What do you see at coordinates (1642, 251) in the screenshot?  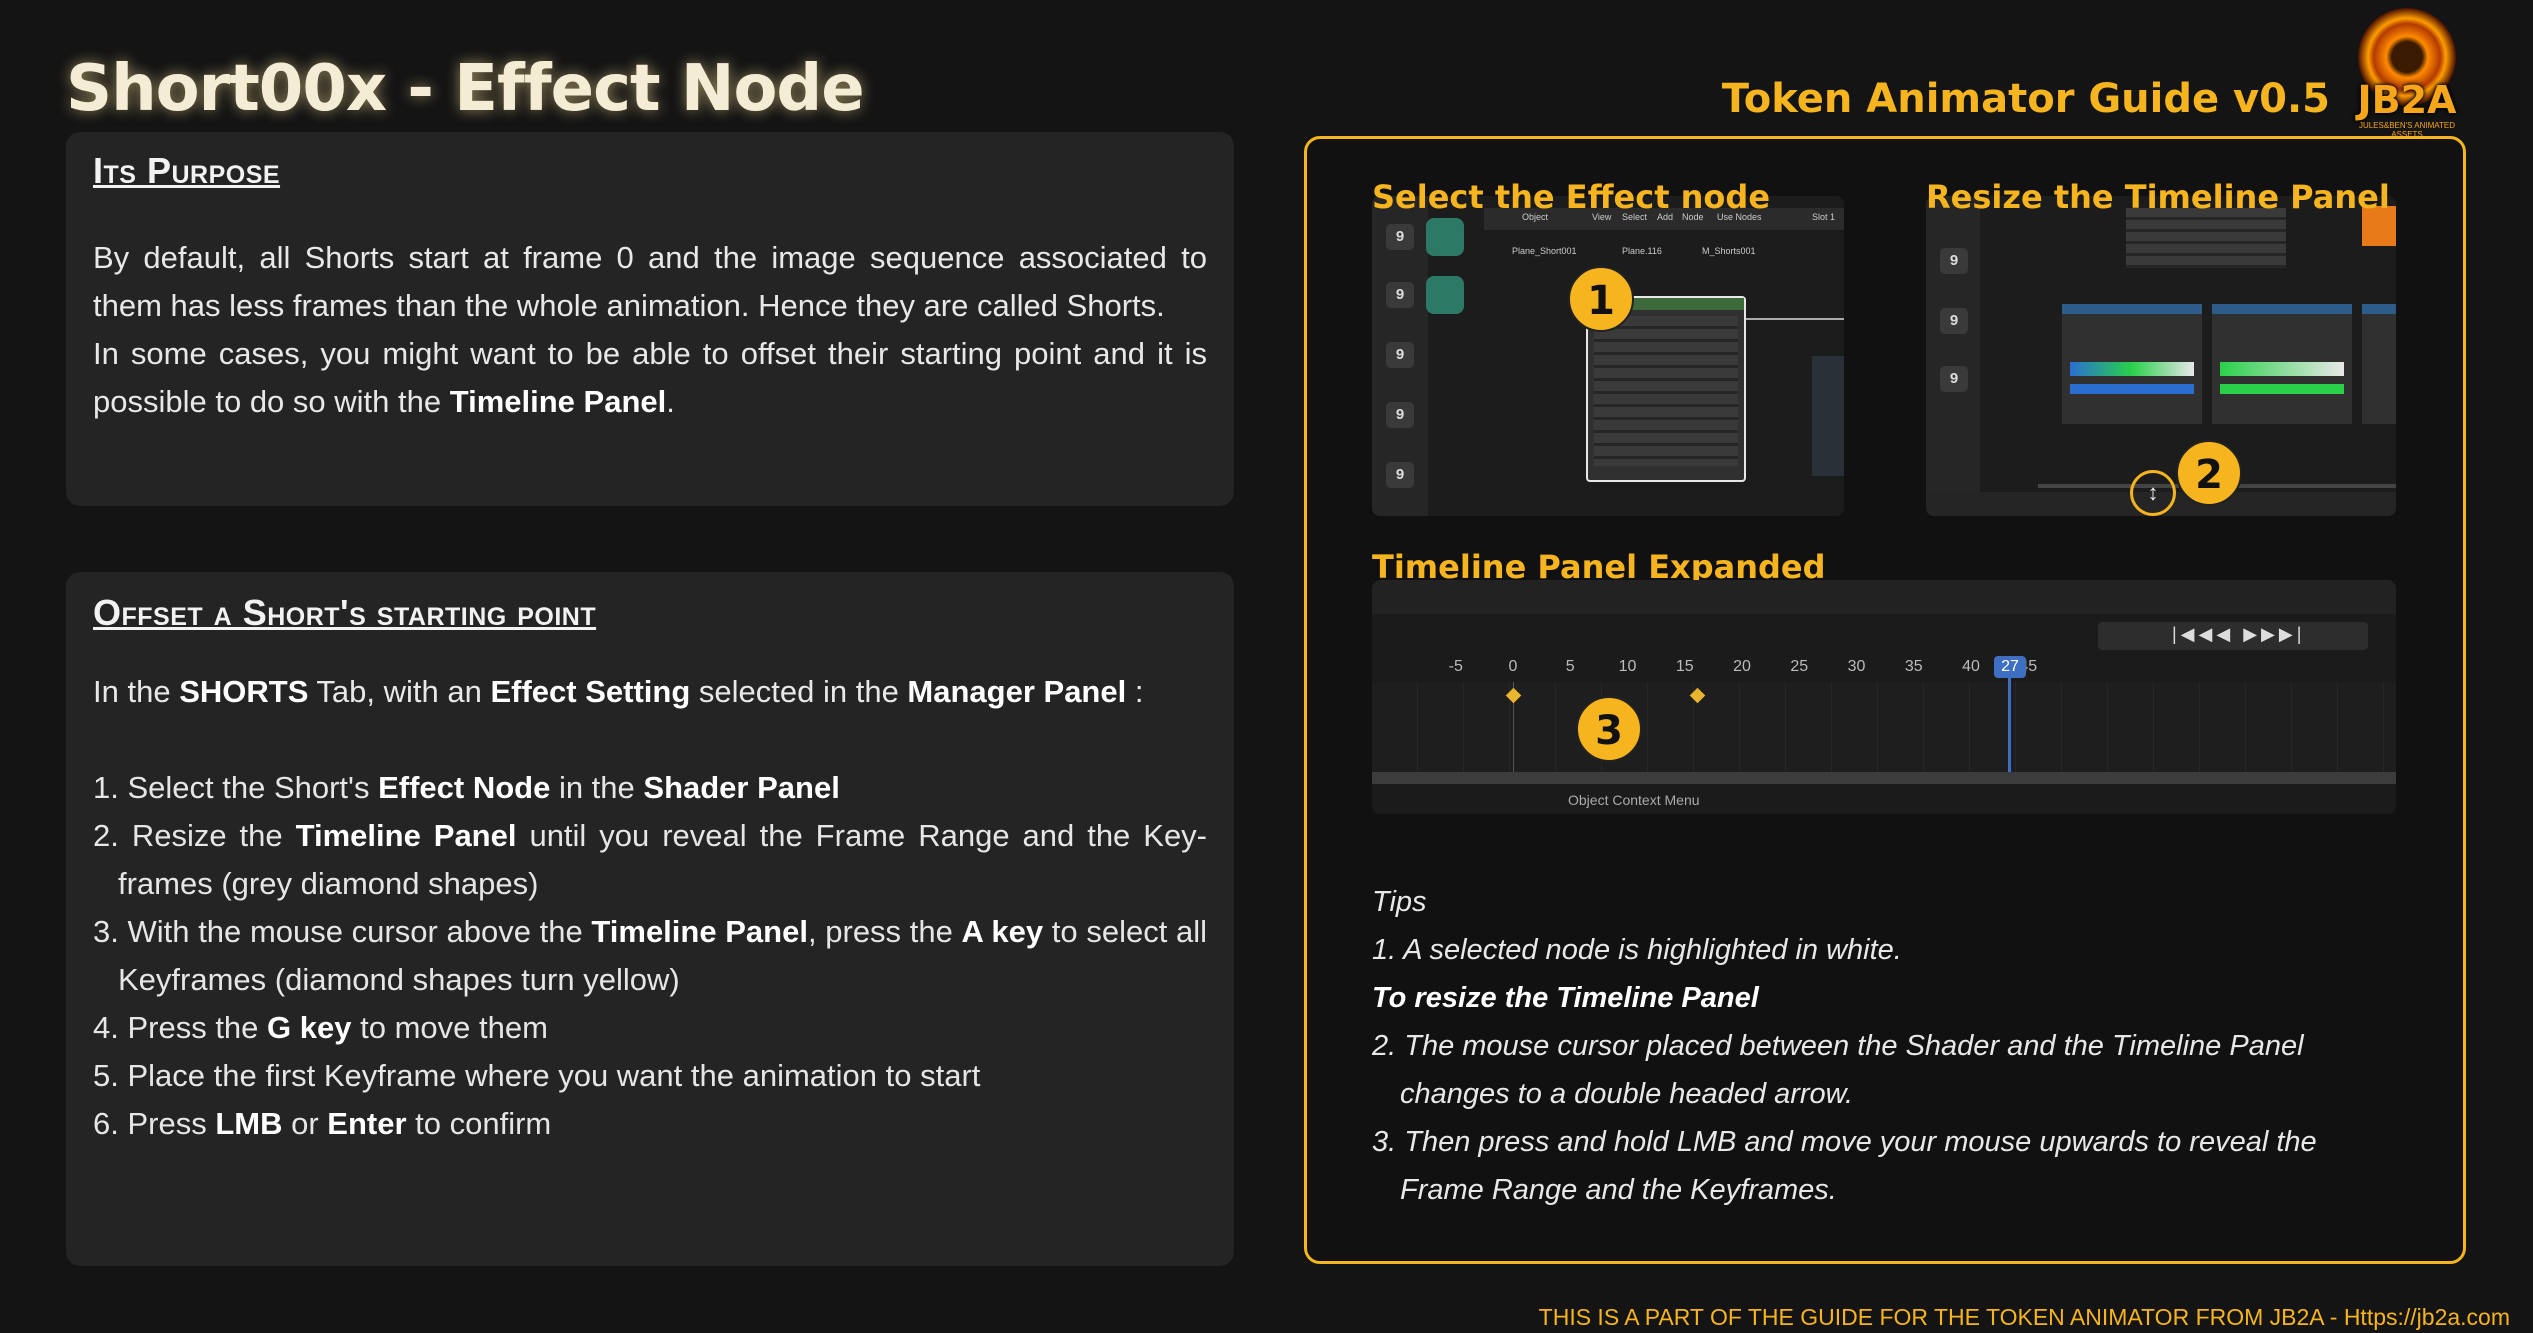 I see `breadcrumb-mesh: Plane.116` at bounding box center [1642, 251].